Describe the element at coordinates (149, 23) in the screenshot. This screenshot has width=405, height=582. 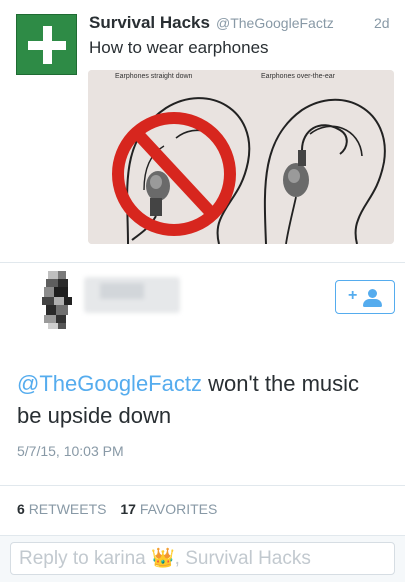
I see `author-name: Survival Hacks` at that location.